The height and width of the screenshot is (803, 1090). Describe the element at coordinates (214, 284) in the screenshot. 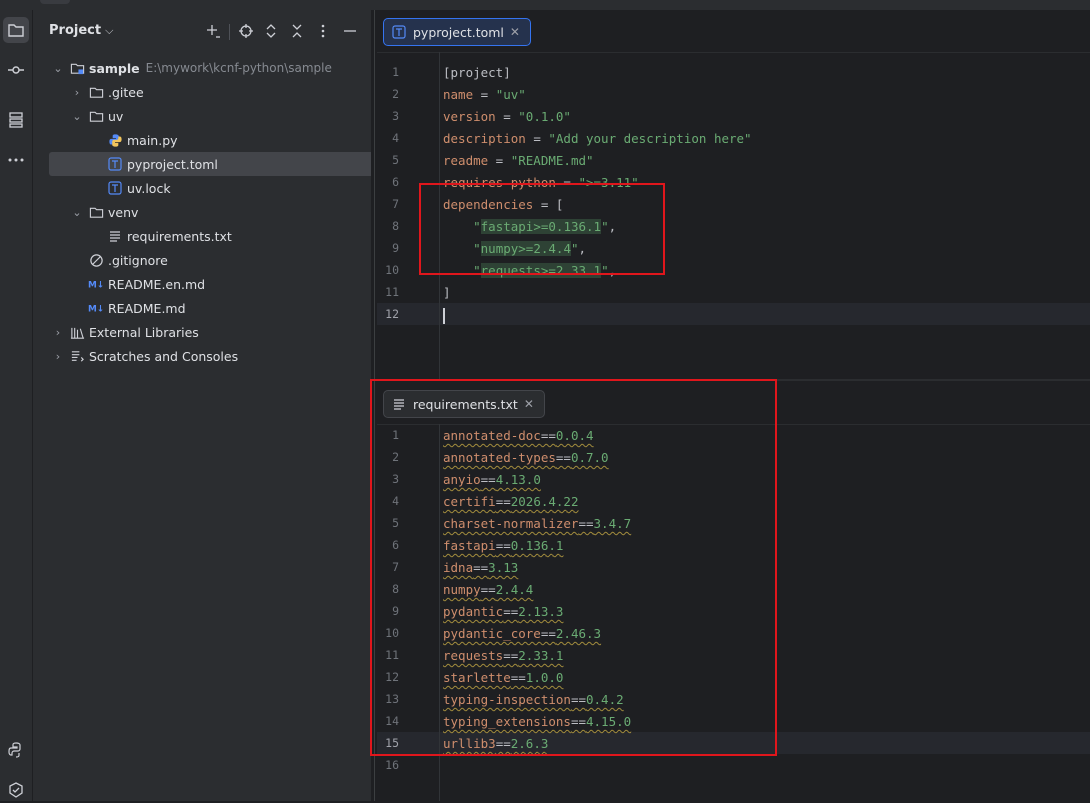

I see `tree-item: M↓ README.en.md` at that location.